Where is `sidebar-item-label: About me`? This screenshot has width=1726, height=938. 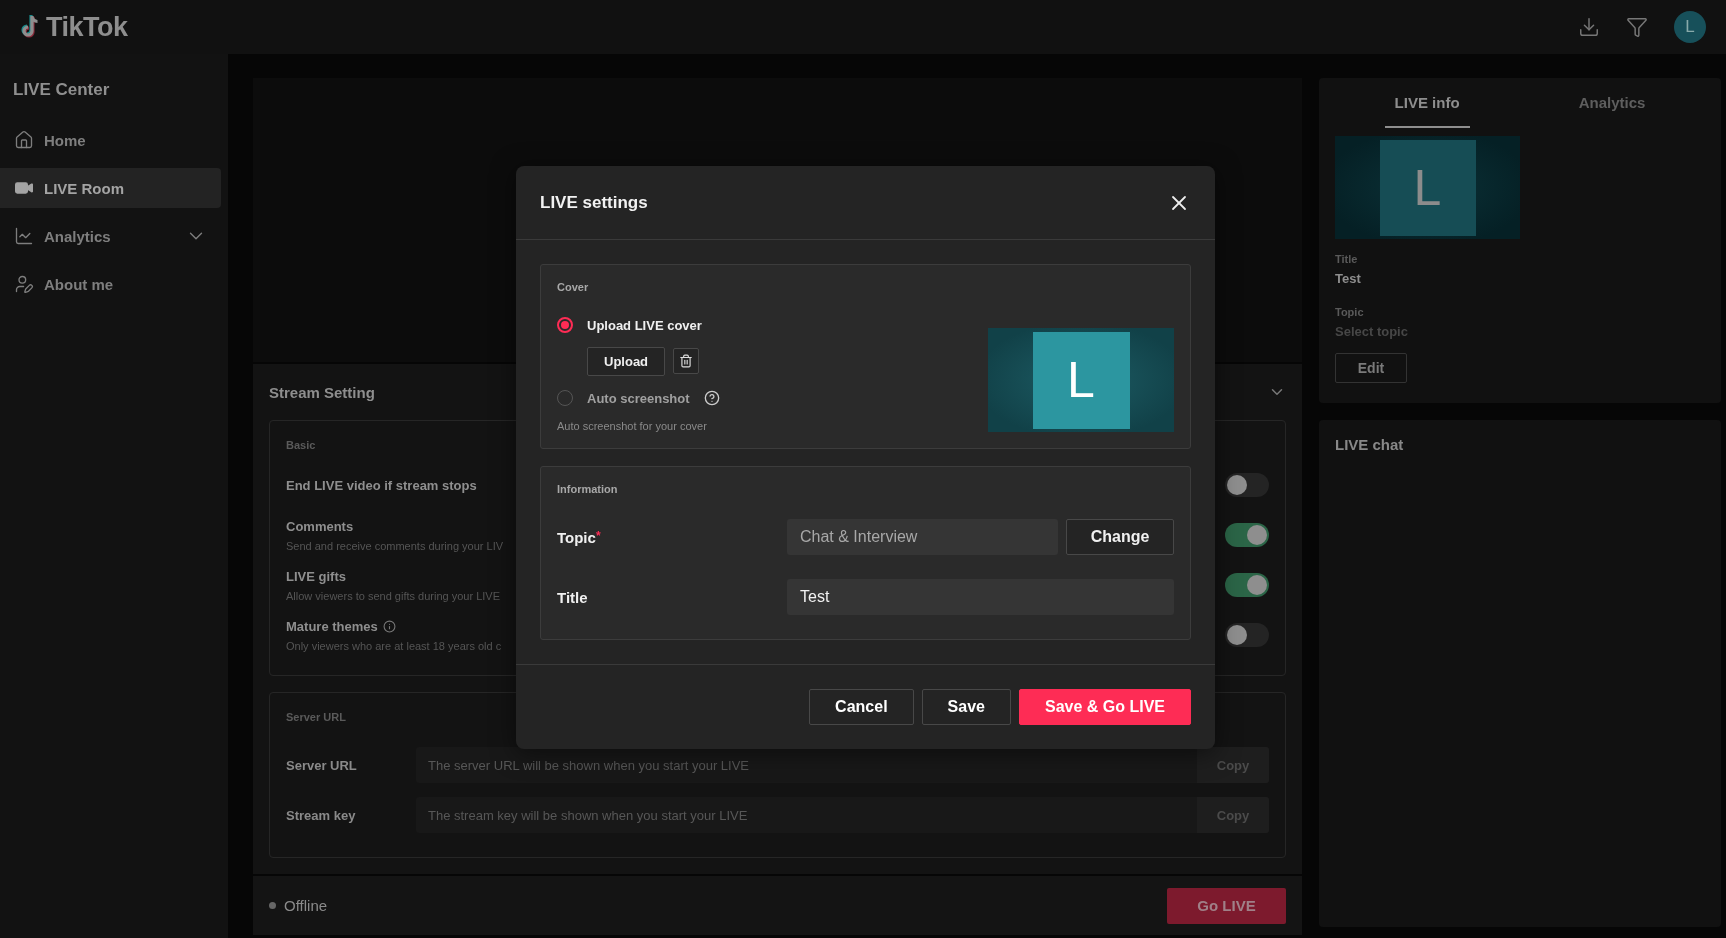 sidebar-item-label: About me is located at coordinates (79, 284).